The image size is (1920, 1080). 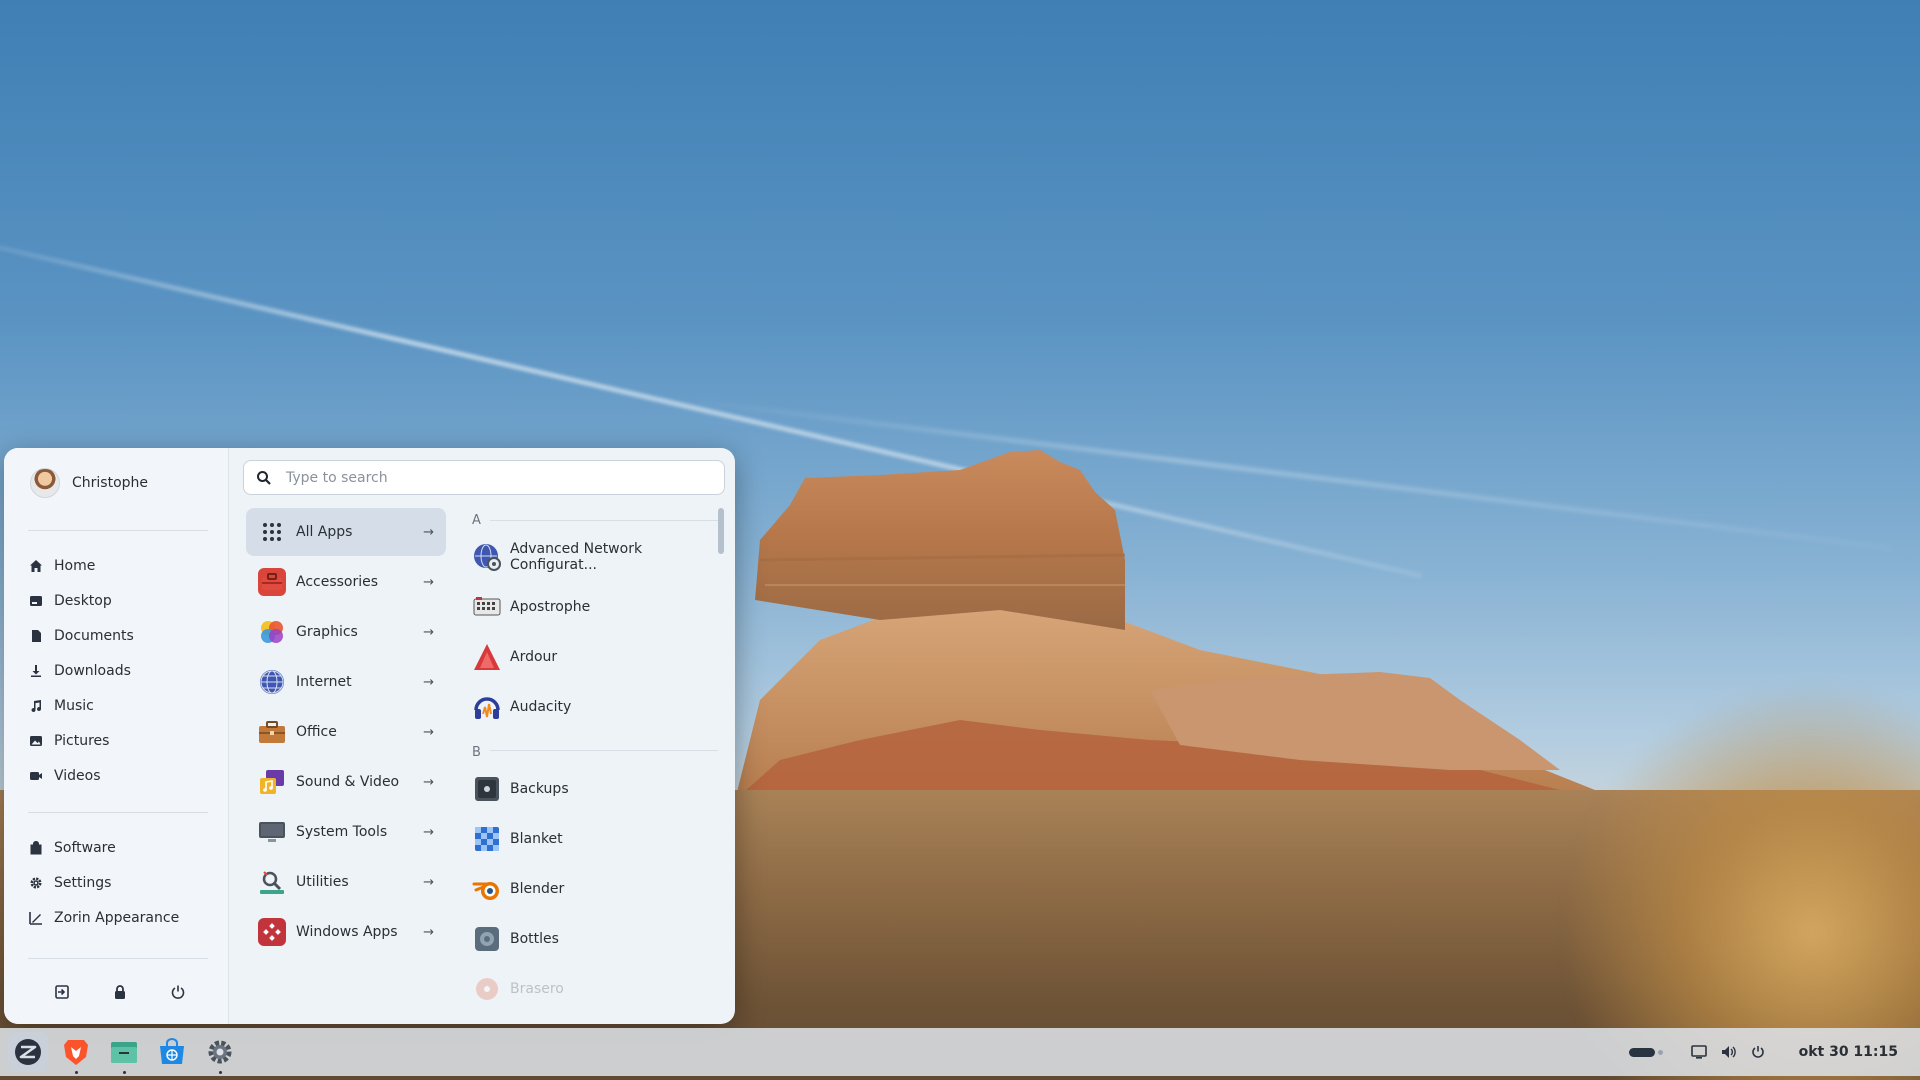 I want to click on search-input, so click(x=486, y=477).